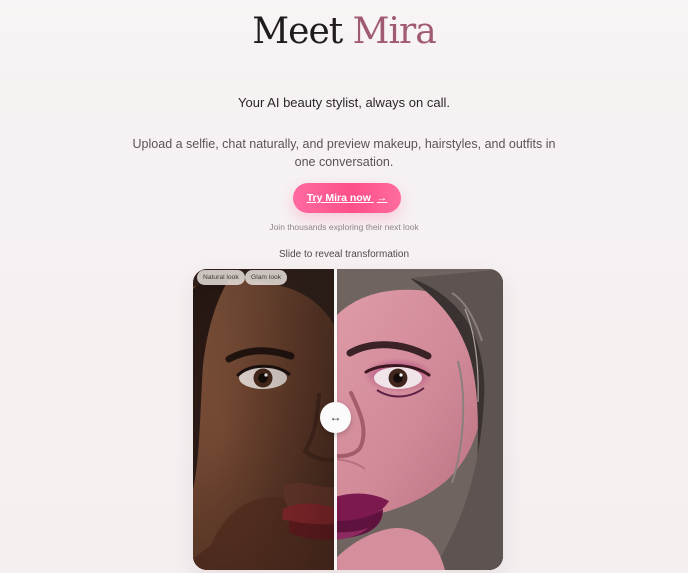 This screenshot has width=688, height=573. What do you see at coordinates (344, 102) in the screenshot?
I see `hero-tagline: Your AI beauty stylist, always on call.` at bounding box center [344, 102].